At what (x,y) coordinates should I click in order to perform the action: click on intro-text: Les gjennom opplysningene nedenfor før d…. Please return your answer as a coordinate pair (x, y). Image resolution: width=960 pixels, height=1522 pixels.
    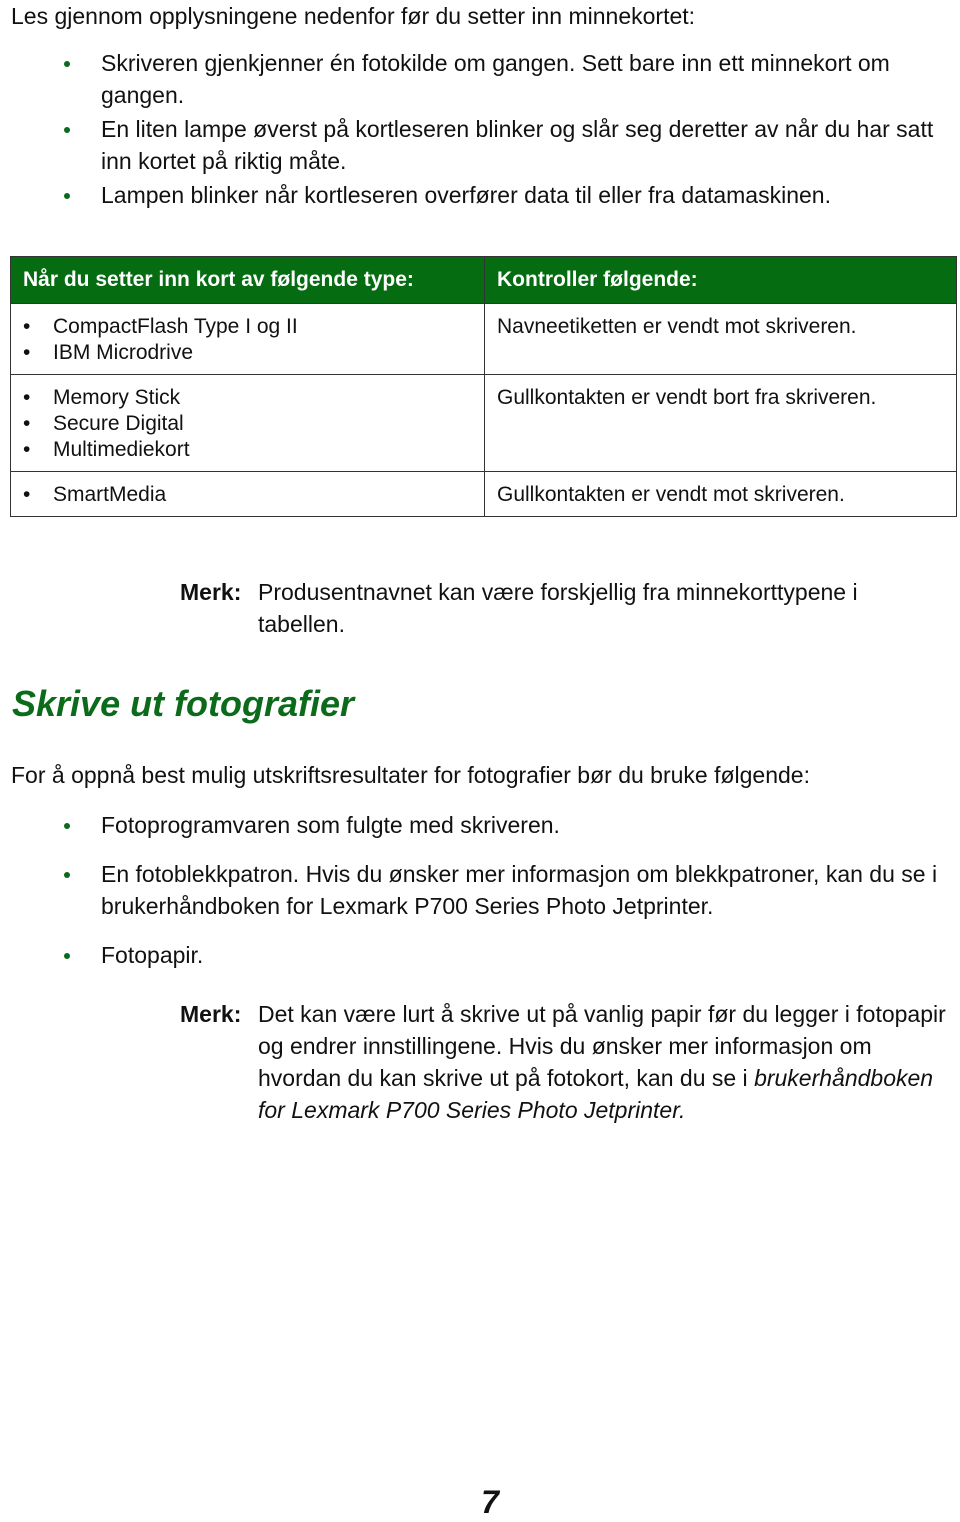
    Looking at the image, I should click on (353, 16).